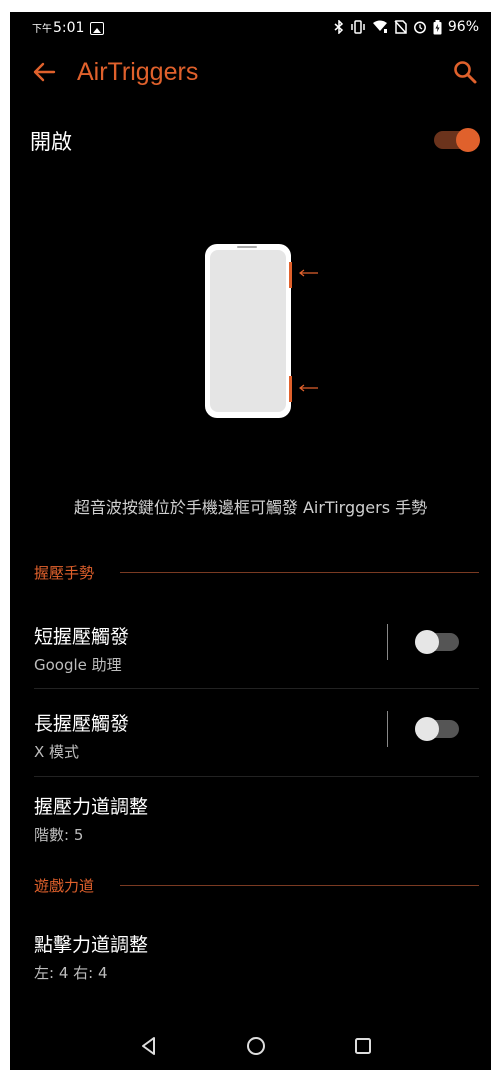 The image size is (493, 1070). What do you see at coordinates (290, 275) in the screenshot?
I see `upper-trigger-indicator` at bounding box center [290, 275].